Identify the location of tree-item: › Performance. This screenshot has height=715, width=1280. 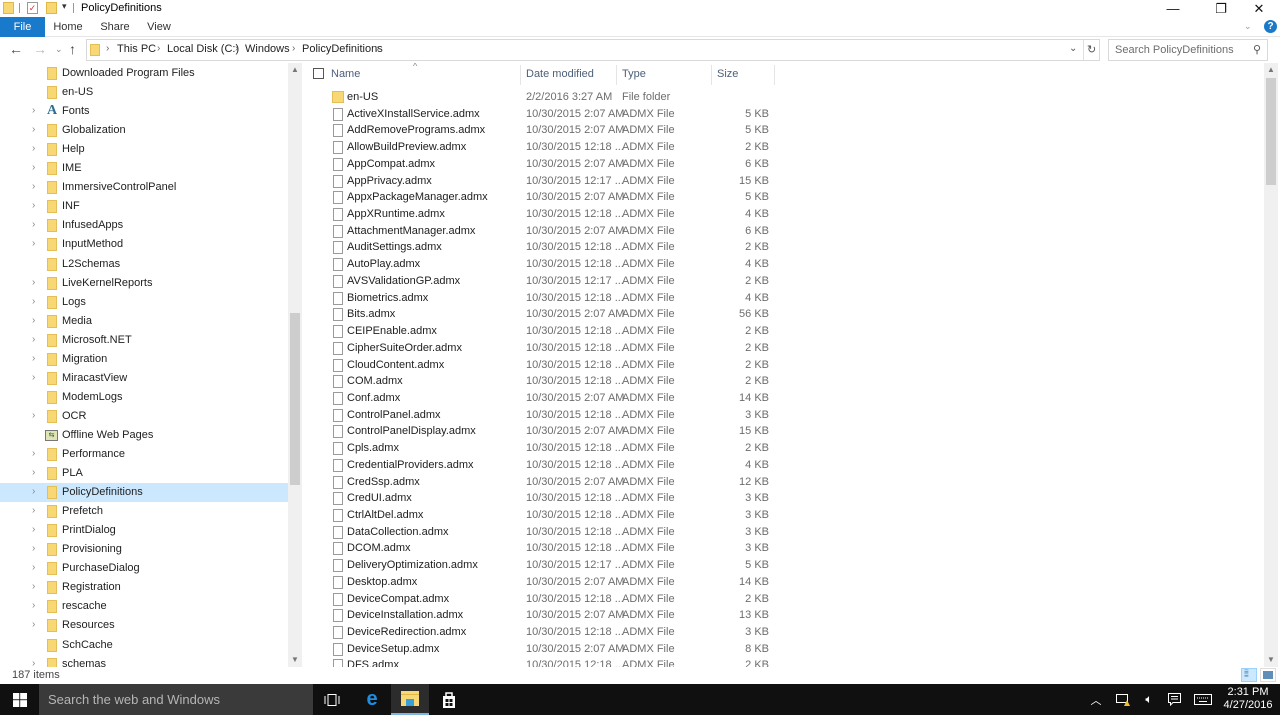
(144, 454).